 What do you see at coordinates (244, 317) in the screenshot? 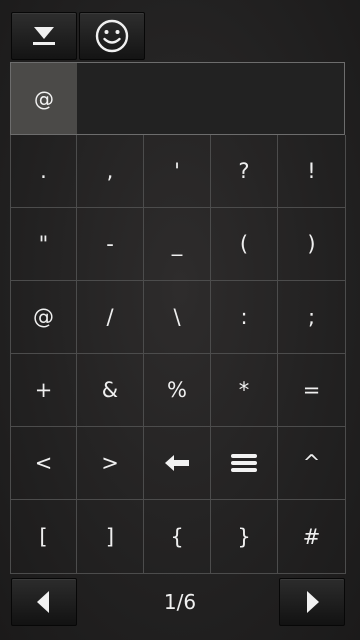
I see `char-key: :` at bounding box center [244, 317].